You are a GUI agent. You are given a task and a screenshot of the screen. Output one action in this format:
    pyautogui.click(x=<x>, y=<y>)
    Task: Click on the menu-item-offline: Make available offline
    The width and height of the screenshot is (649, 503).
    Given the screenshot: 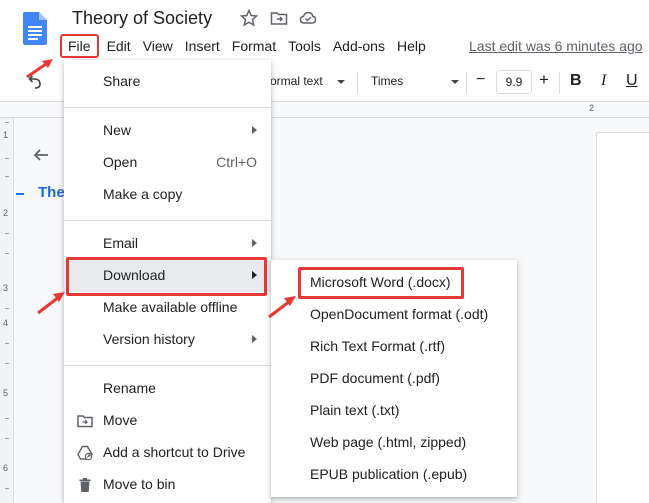 What is the action you would take?
    pyautogui.click(x=167, y=308)
    